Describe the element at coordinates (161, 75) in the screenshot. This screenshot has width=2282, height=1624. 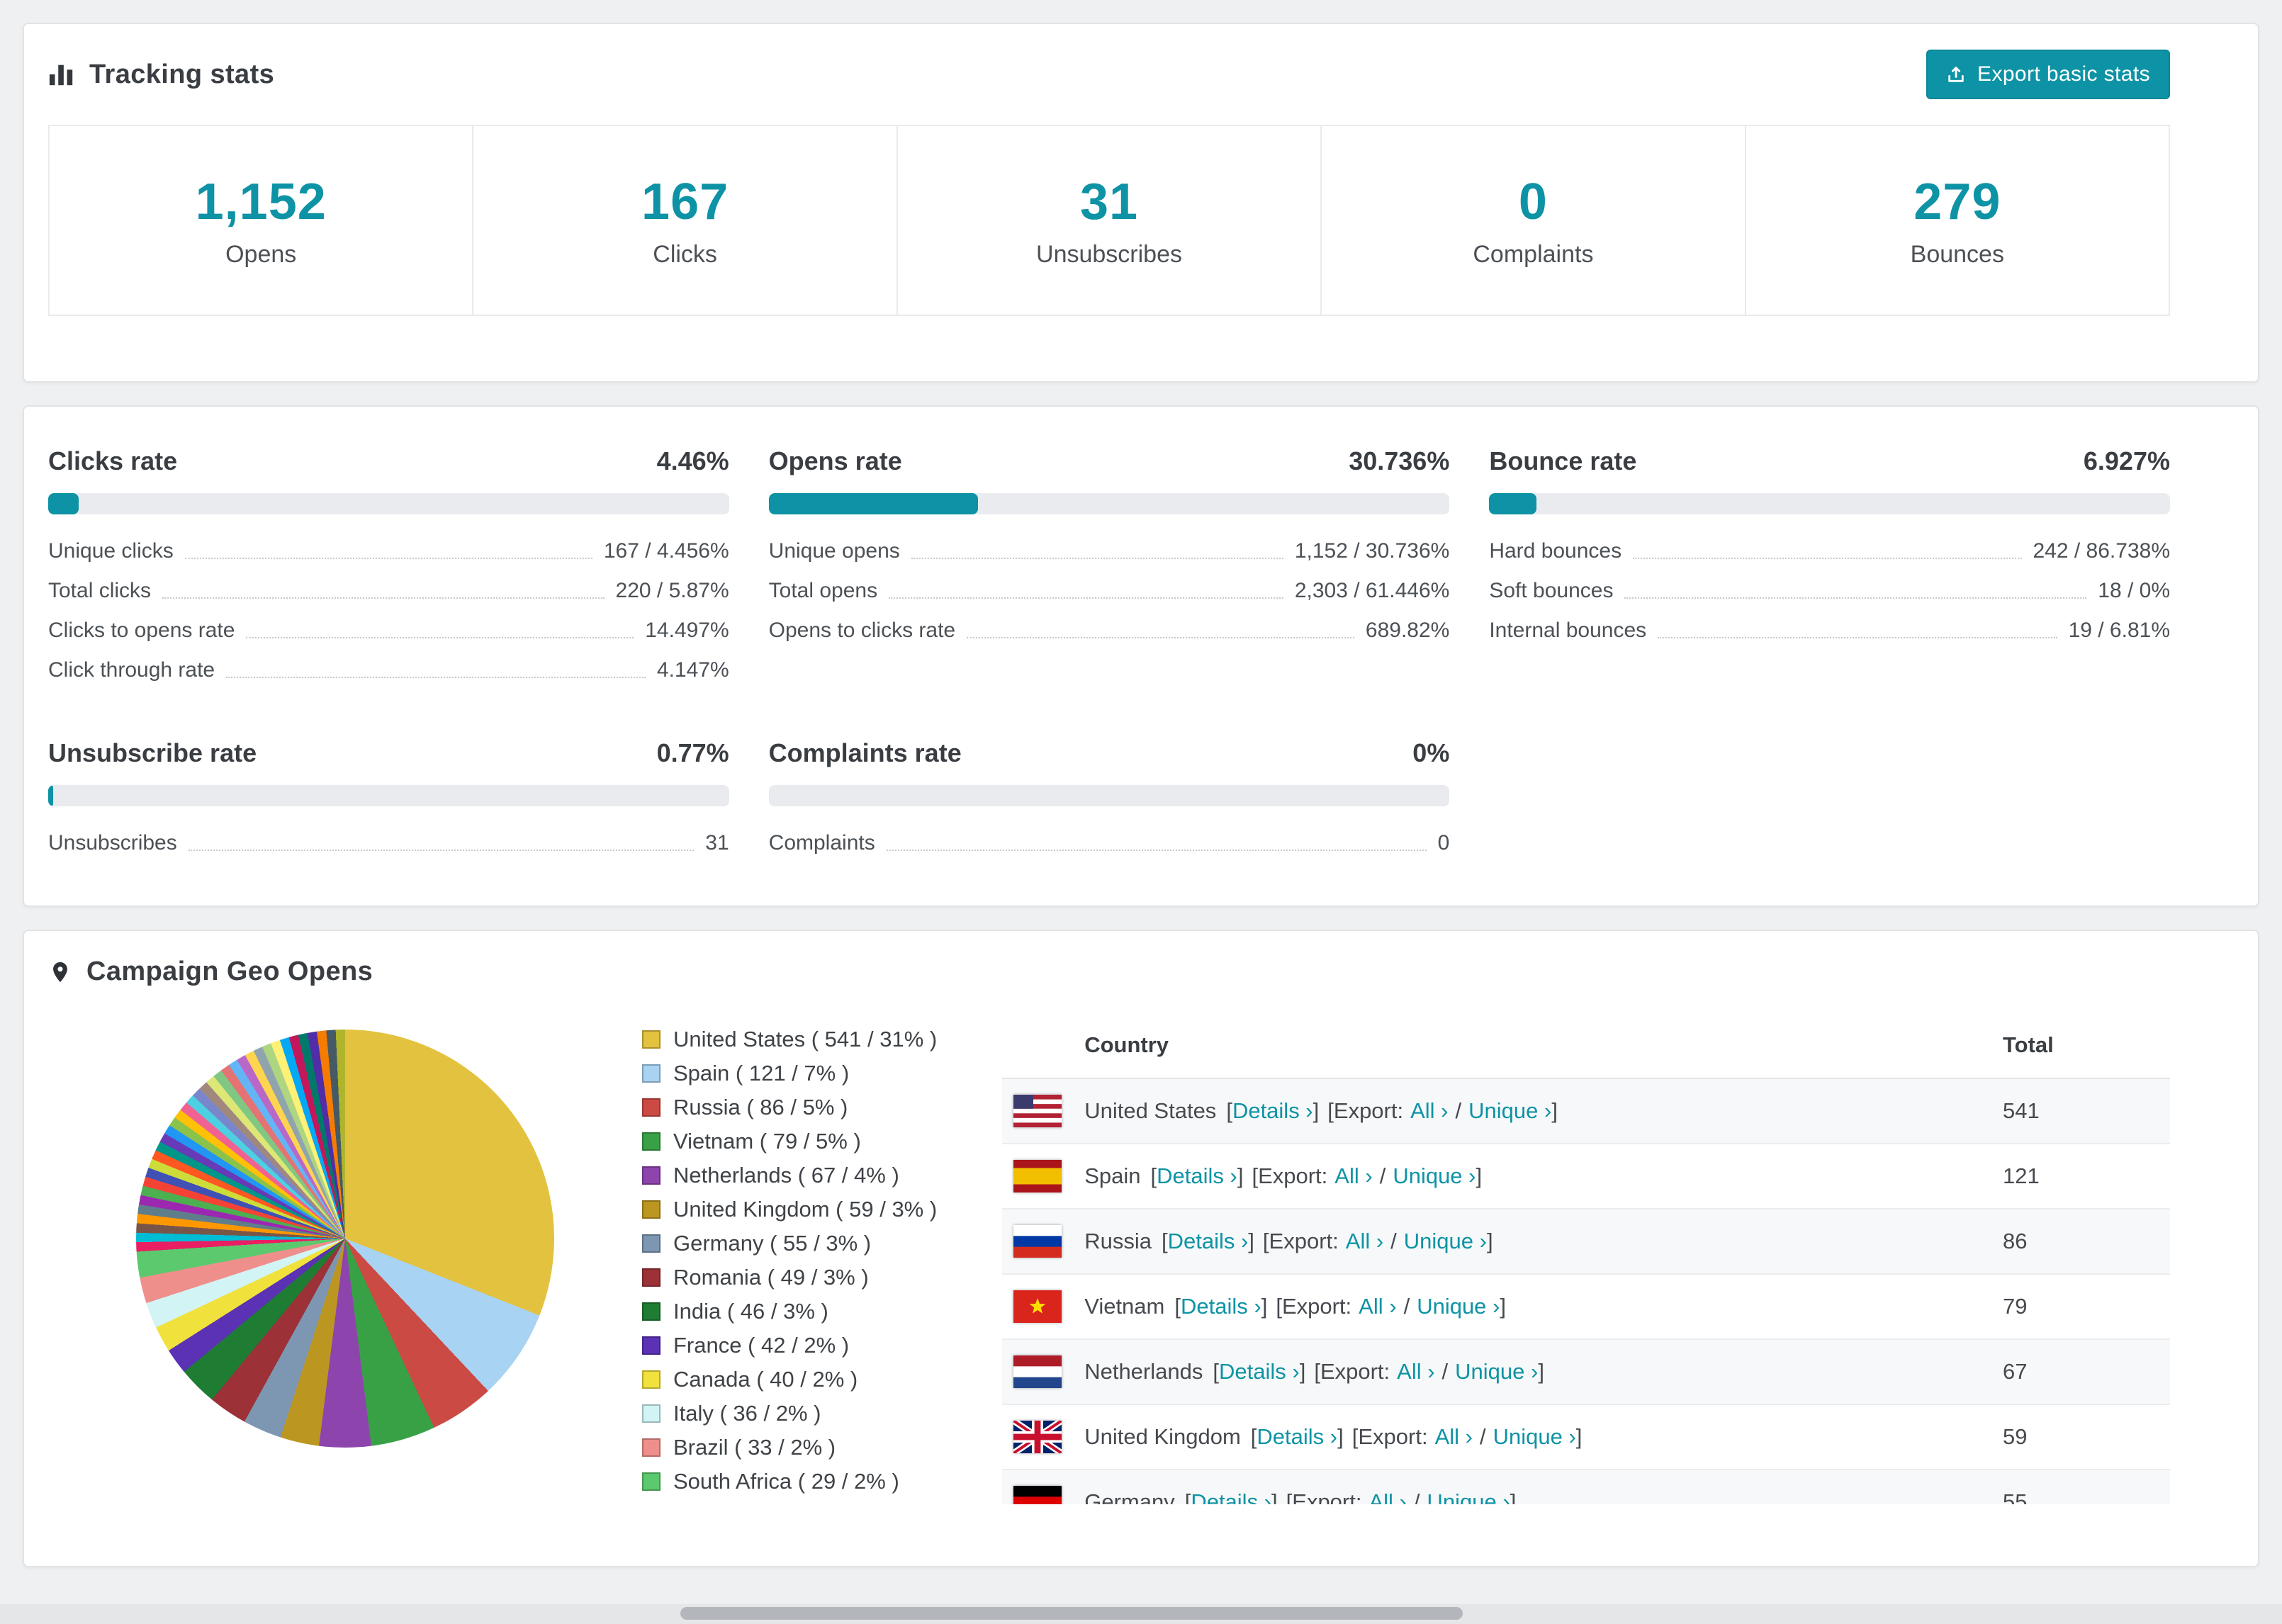
I see `tracking-stats-title: Tracking stats` at that location.